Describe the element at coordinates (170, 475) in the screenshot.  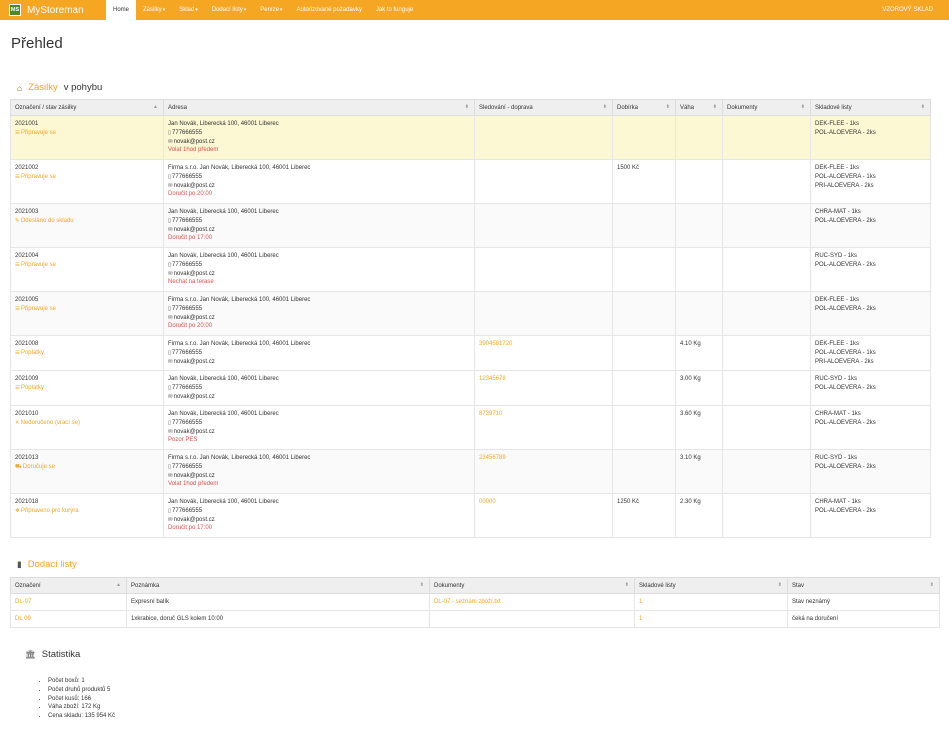
I see `envelope-icon: ✉` at that location.